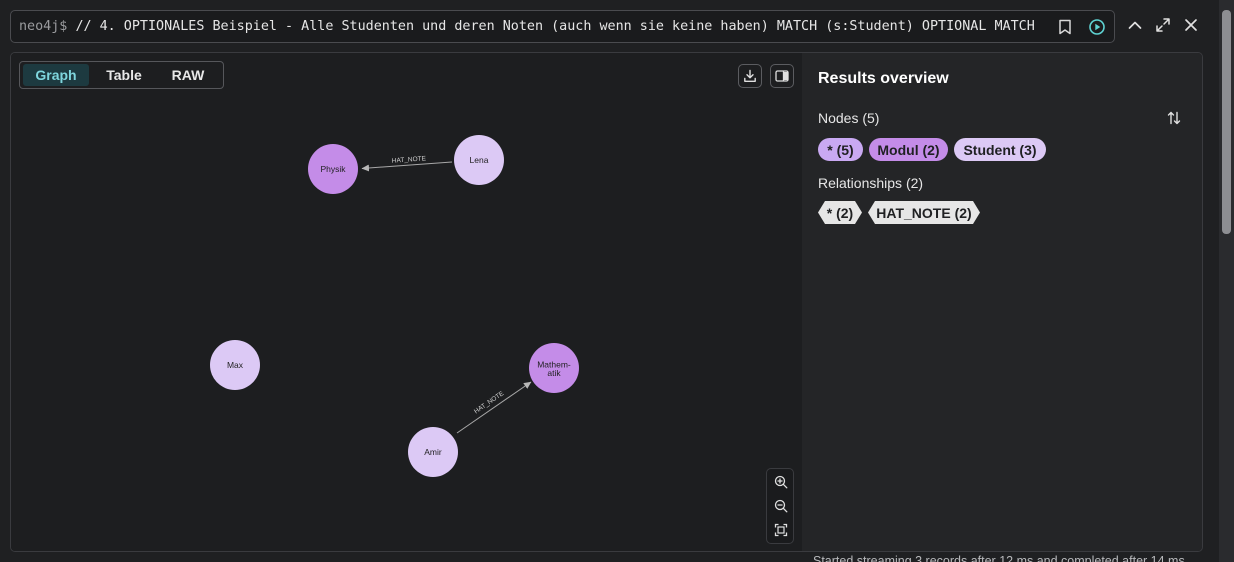  I want to click on collapse-icon, so click(1135, 25).